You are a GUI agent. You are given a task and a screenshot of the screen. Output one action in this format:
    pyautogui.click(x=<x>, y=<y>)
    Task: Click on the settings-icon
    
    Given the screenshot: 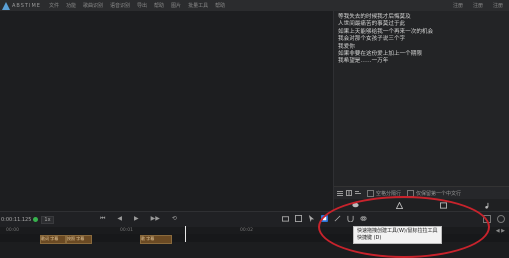 What is the action you would take?
    pyautogui.click(x=501, y=219)
    